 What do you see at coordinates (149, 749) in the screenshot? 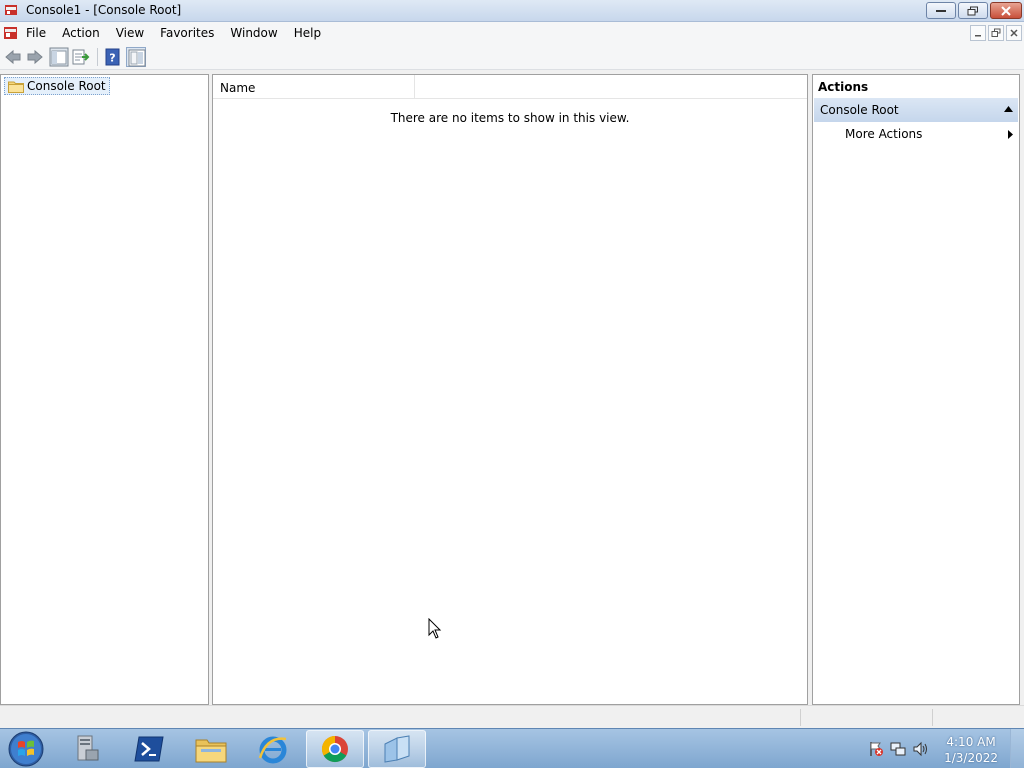
I see `taskbar-powershell` at bounding box center [149, 749].